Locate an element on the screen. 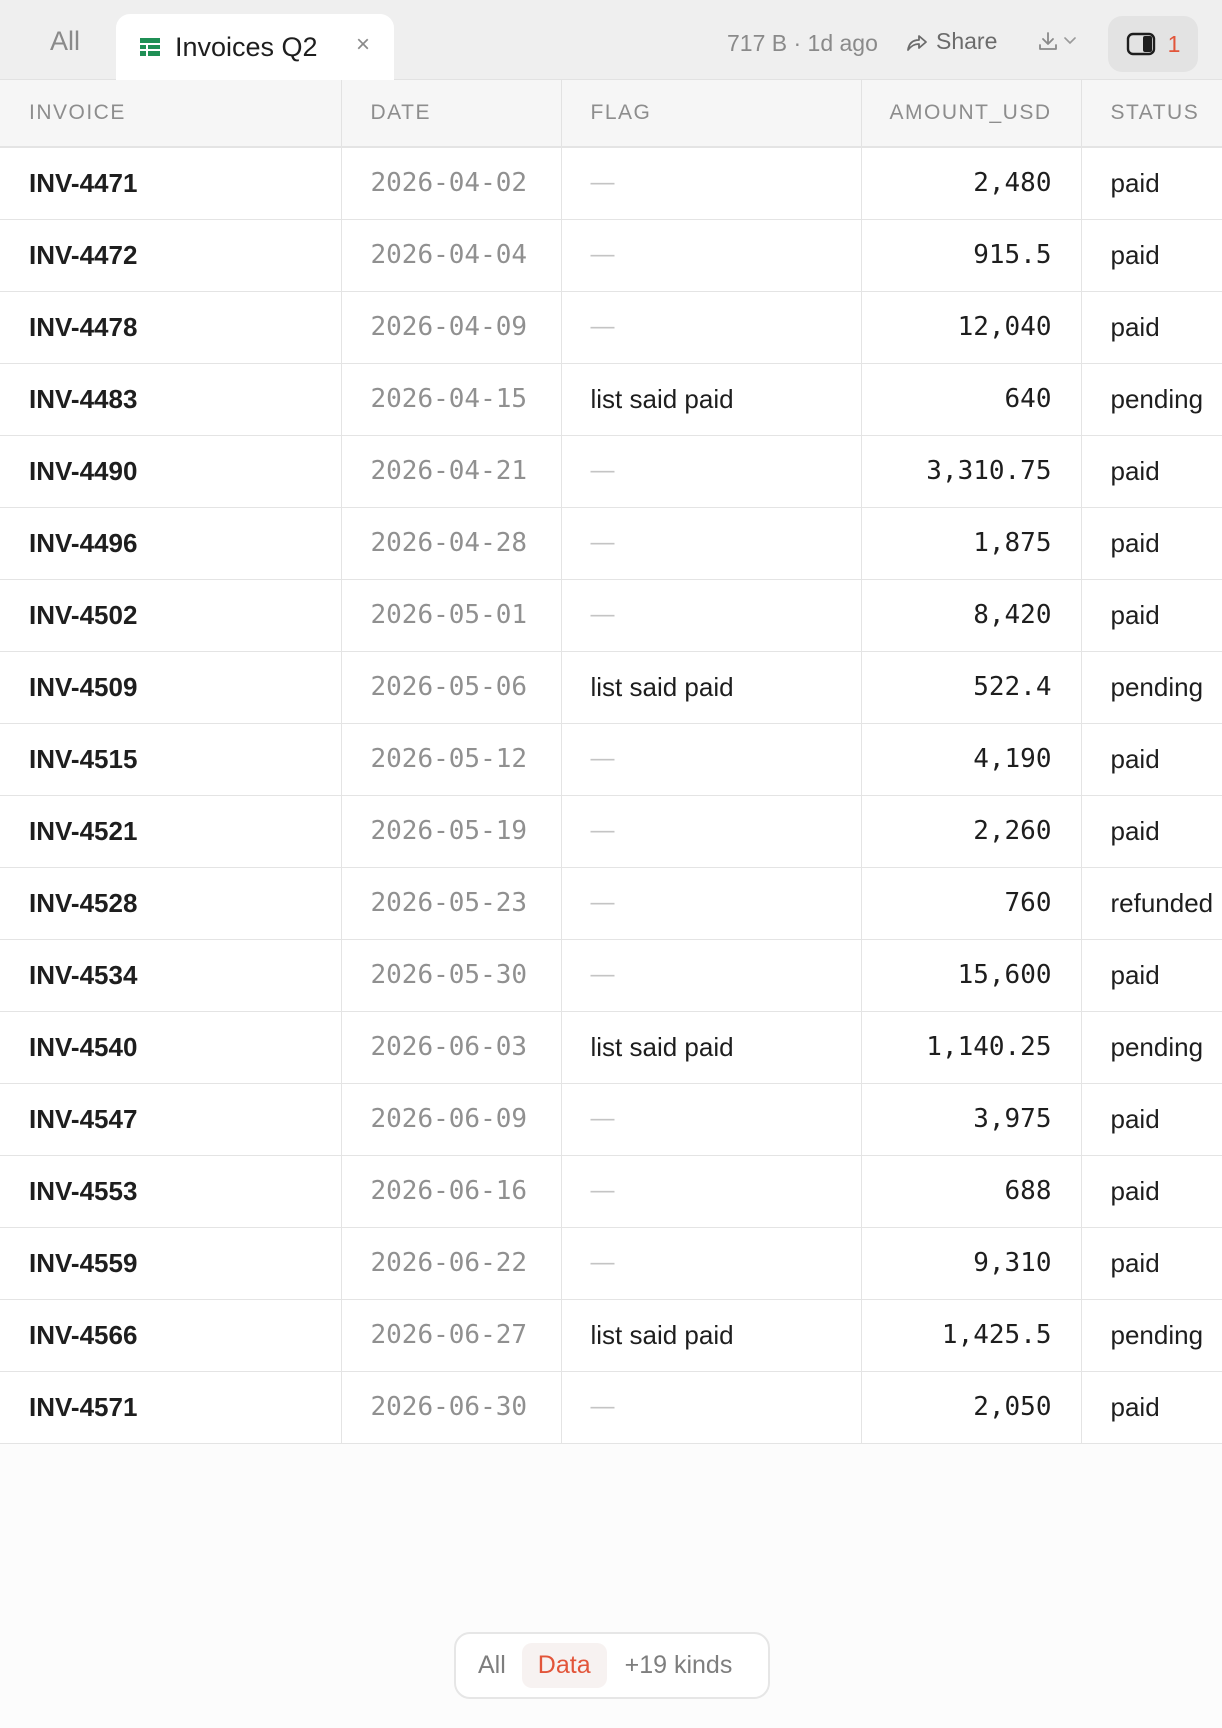  cell-amount-usd: 522.4 is located at coordinates (971, 687).